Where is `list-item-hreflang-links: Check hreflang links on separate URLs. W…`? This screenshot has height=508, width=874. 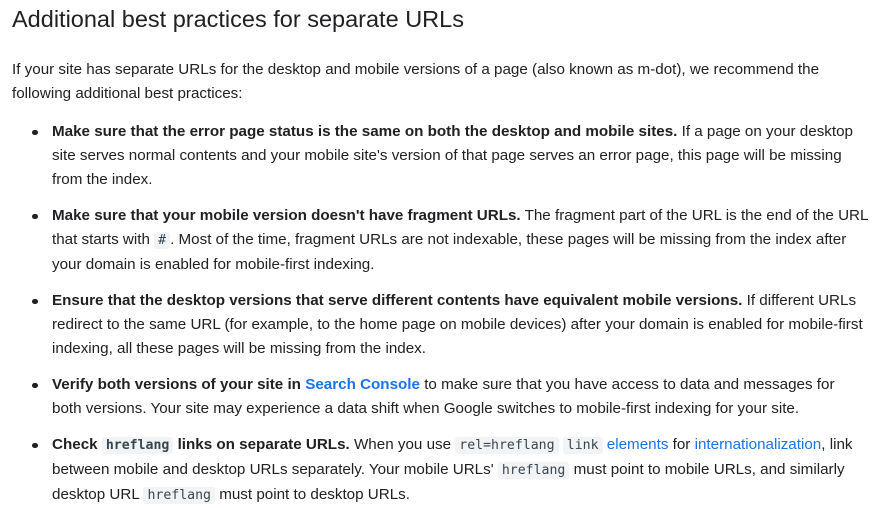
list-item-hreflang-links: Check hreflang links on separate URLs. W… is located at coordinates (440, 470).